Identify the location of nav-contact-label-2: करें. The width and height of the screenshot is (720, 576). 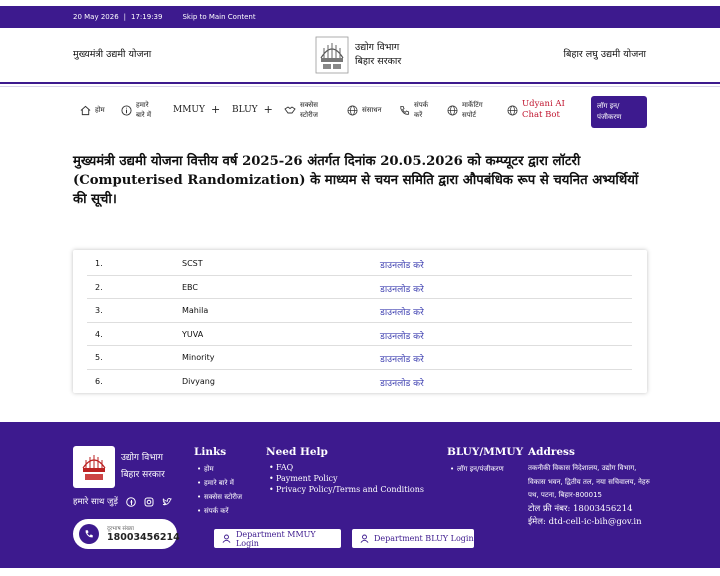
(418, 115).